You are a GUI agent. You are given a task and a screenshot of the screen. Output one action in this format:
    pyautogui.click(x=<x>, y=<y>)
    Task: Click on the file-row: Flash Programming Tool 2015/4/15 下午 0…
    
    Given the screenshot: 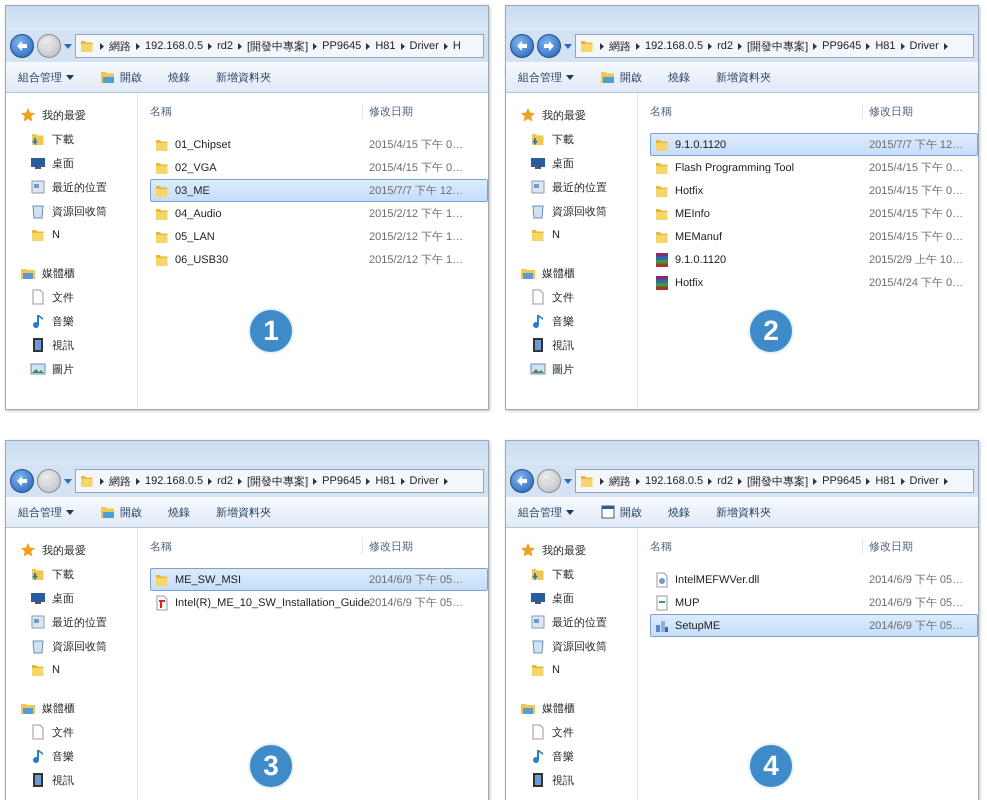 What is the action you would take?
    pyautogui.click(x=814, y=167)
    